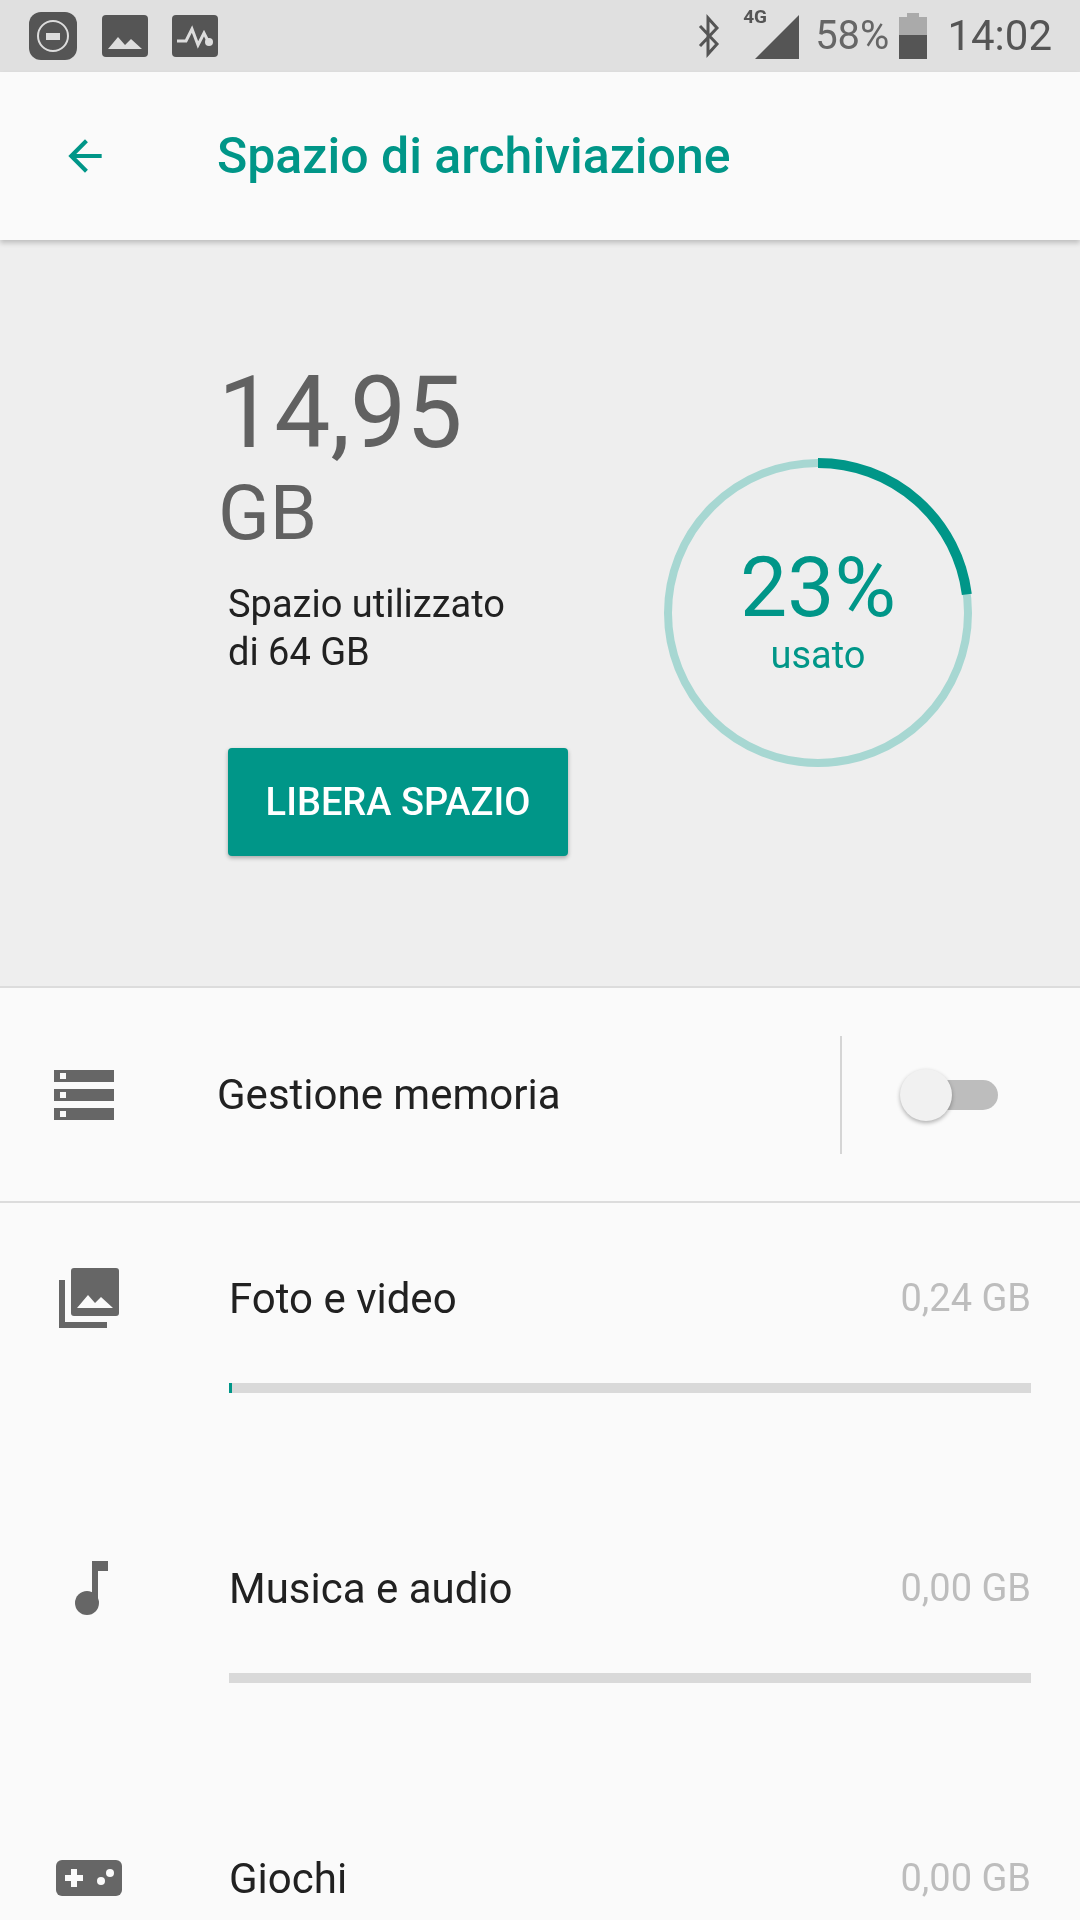 This screenshot has height=1920, width=1080. I want to click on clock: 14:02, so click(999, 36).